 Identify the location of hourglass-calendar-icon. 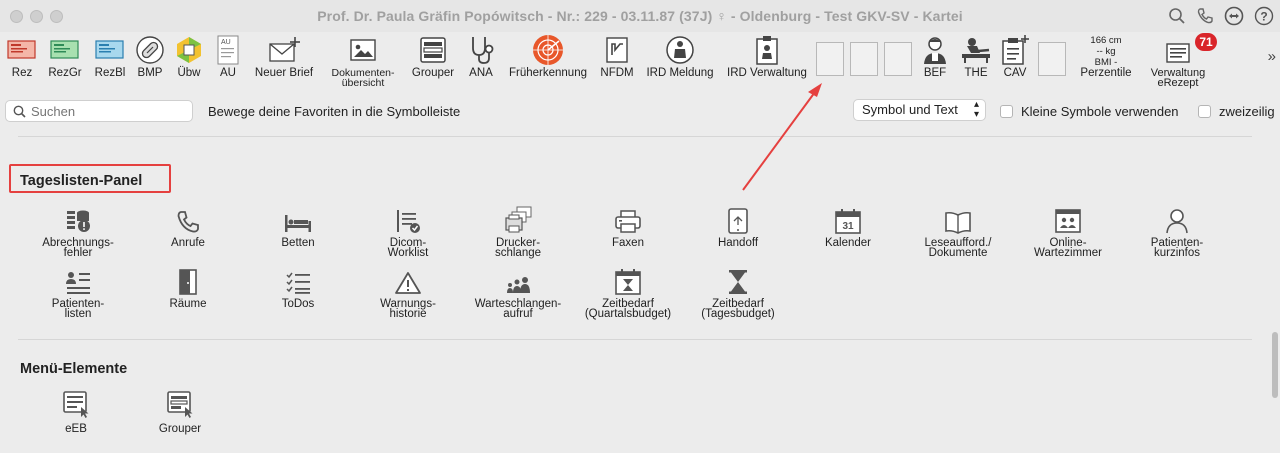
(628, 282).